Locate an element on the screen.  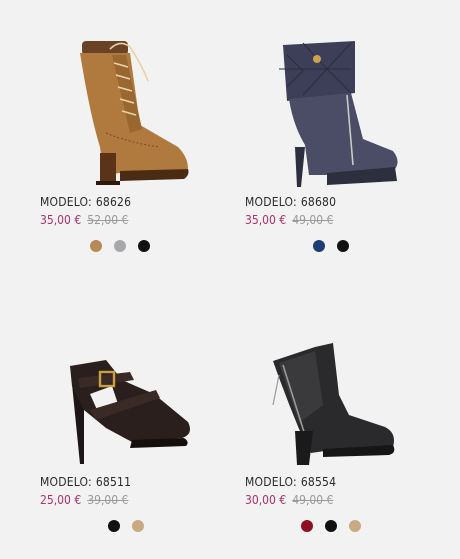
price-current: 25,00 € is located at coordinates (61, 500).